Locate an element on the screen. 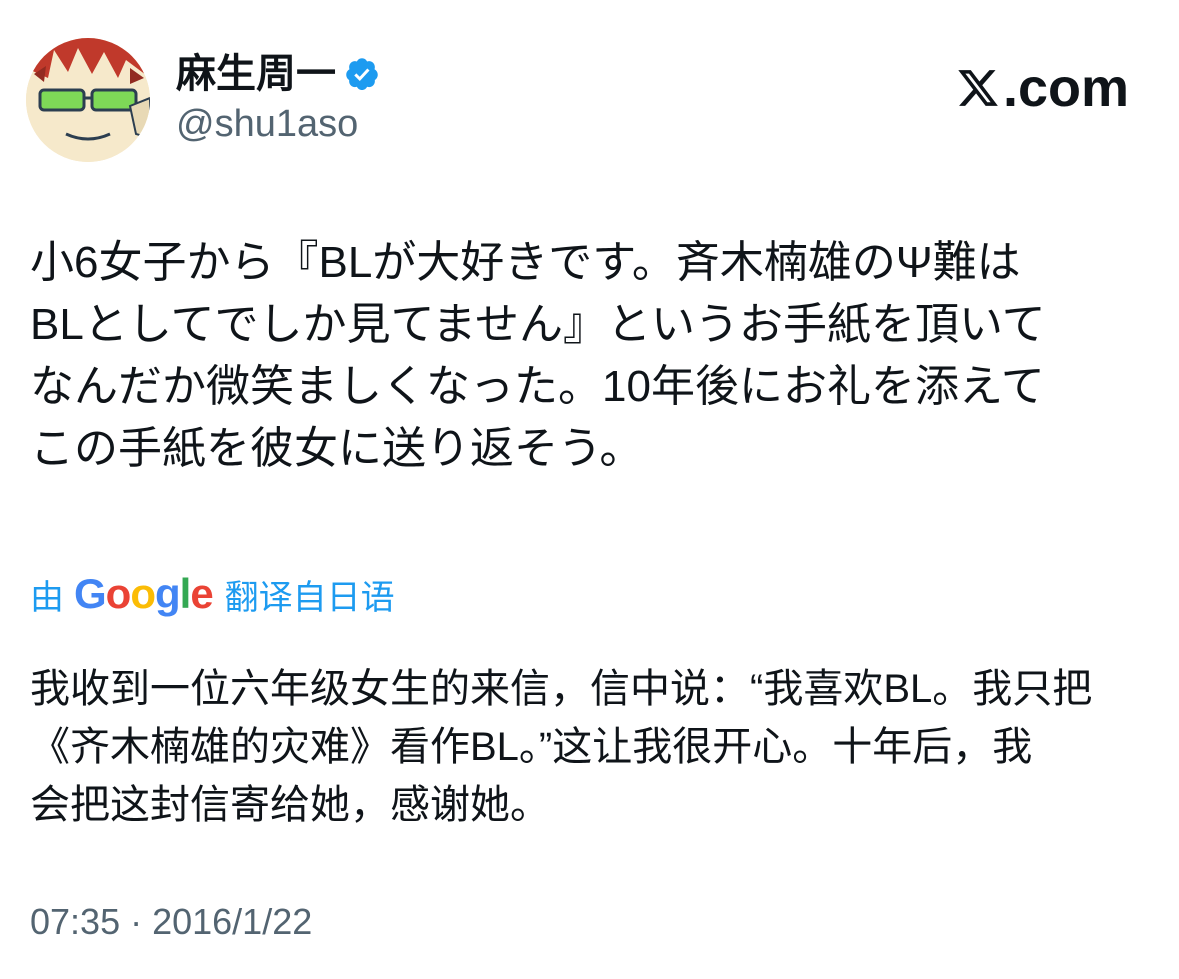 The width and height of the screenshot is (1179, 979). translation-prefix: 由 is located at coordinates (47, 597).